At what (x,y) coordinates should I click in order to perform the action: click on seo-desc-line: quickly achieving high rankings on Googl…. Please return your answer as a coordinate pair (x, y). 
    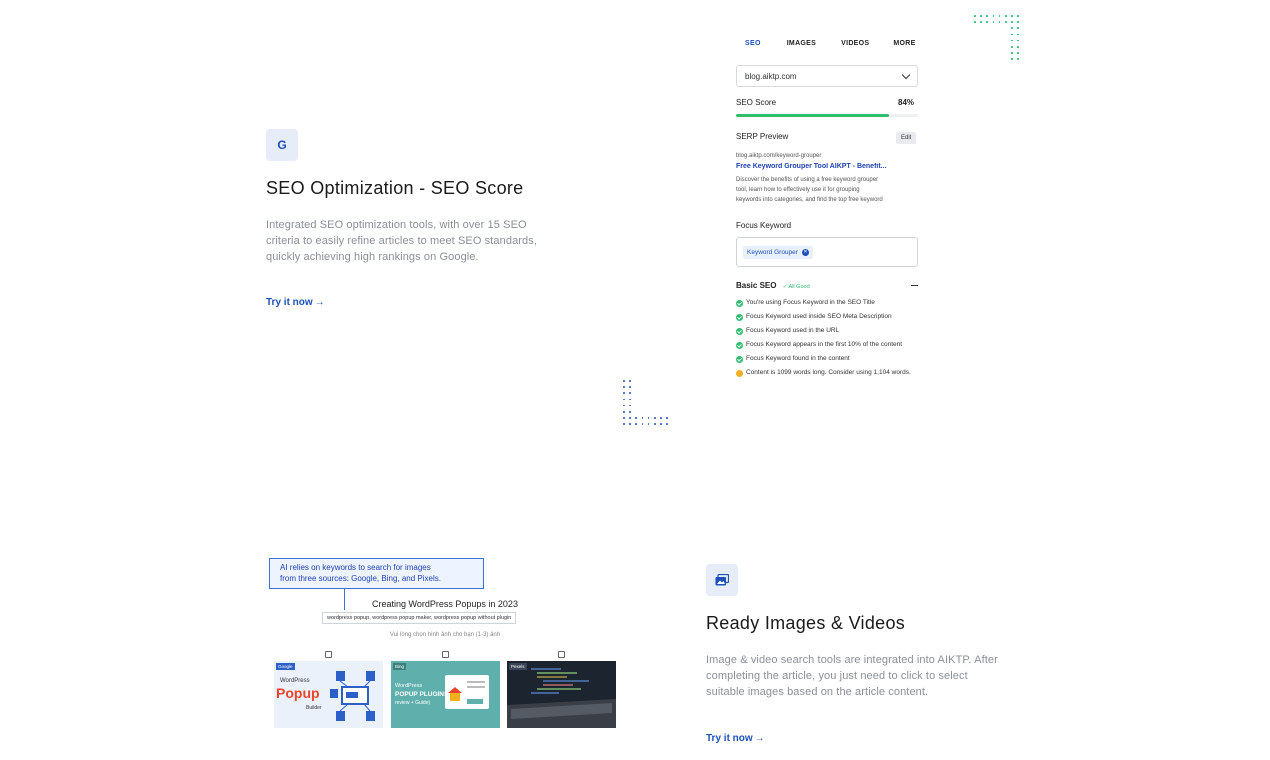
    Looking at the image, I should click on (372, 257).